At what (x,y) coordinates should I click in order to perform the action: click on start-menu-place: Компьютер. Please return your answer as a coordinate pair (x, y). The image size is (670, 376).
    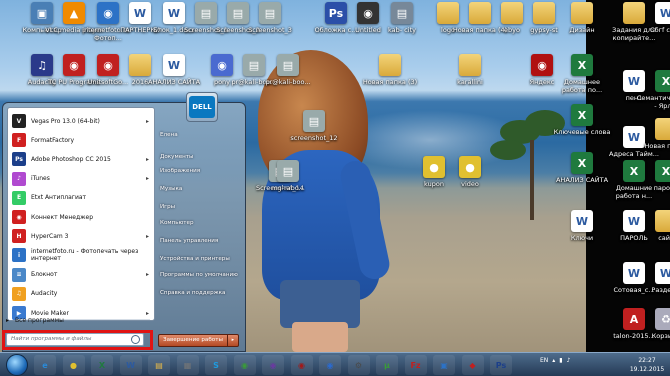
    Looking at the image, I should click on (199, 223).